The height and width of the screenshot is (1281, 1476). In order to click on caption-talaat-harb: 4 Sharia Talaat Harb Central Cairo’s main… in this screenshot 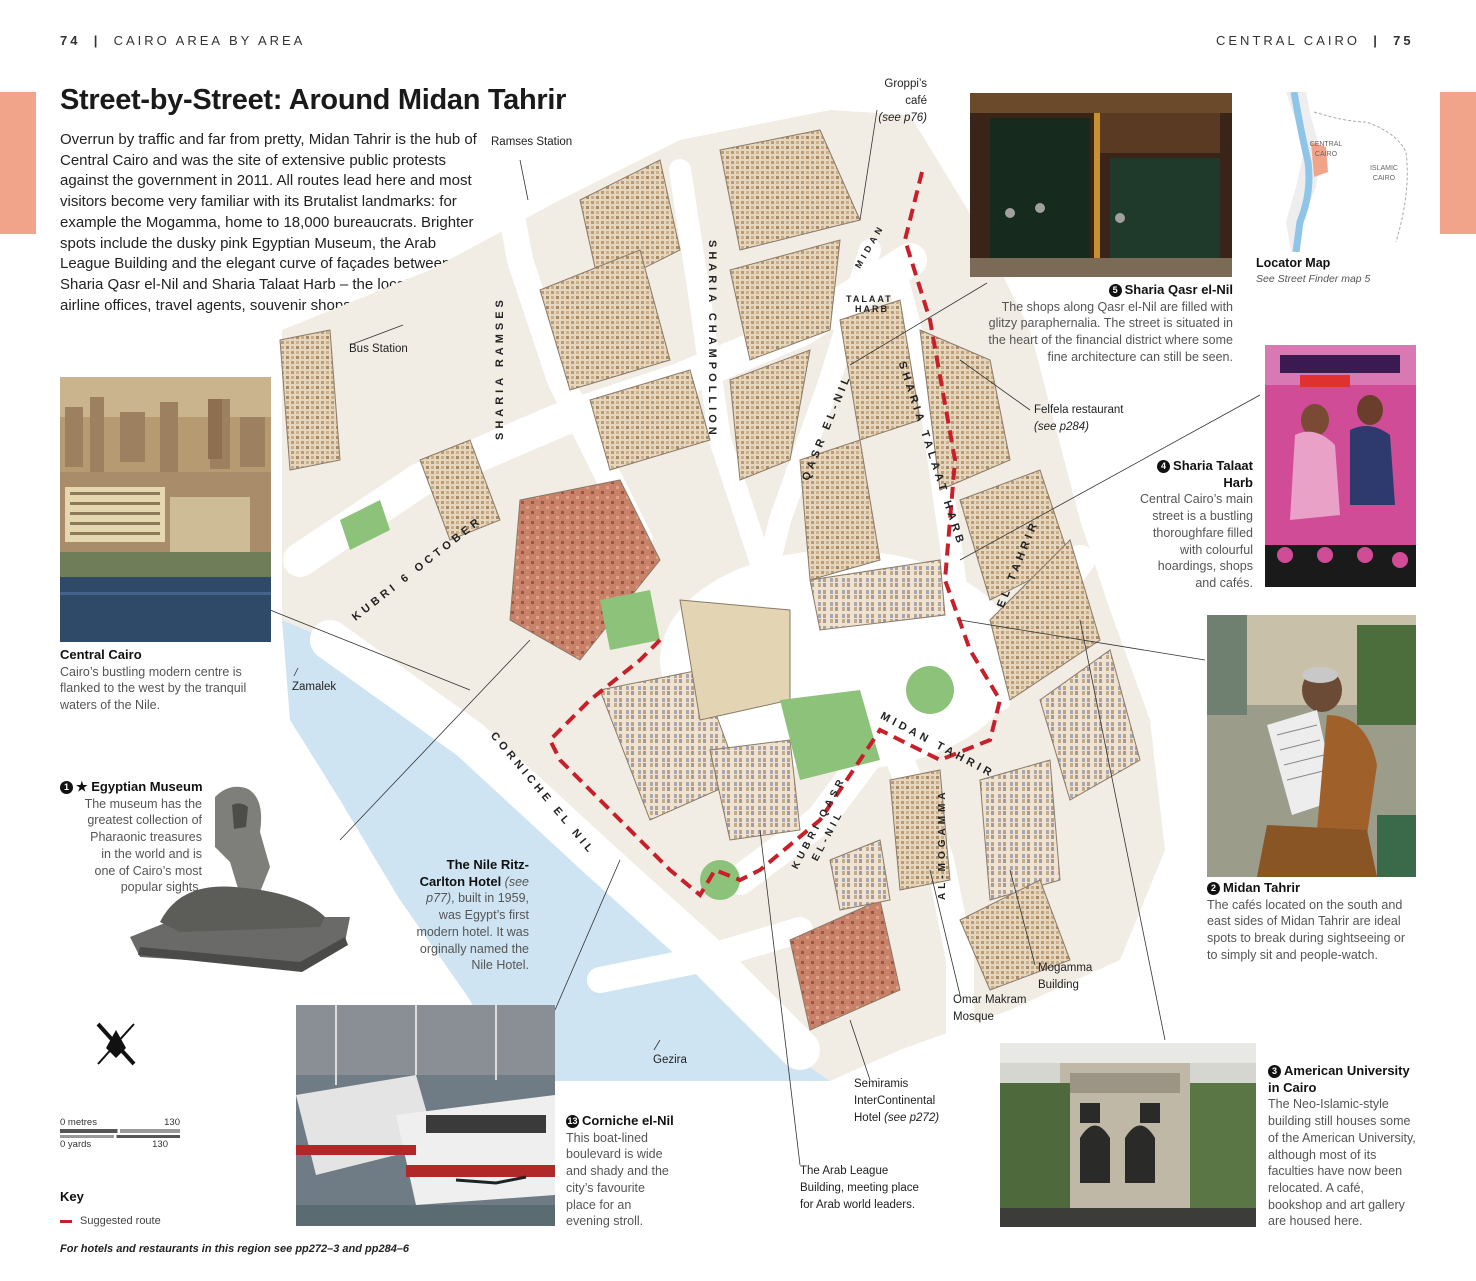, I will do `click(1196, 524)`.